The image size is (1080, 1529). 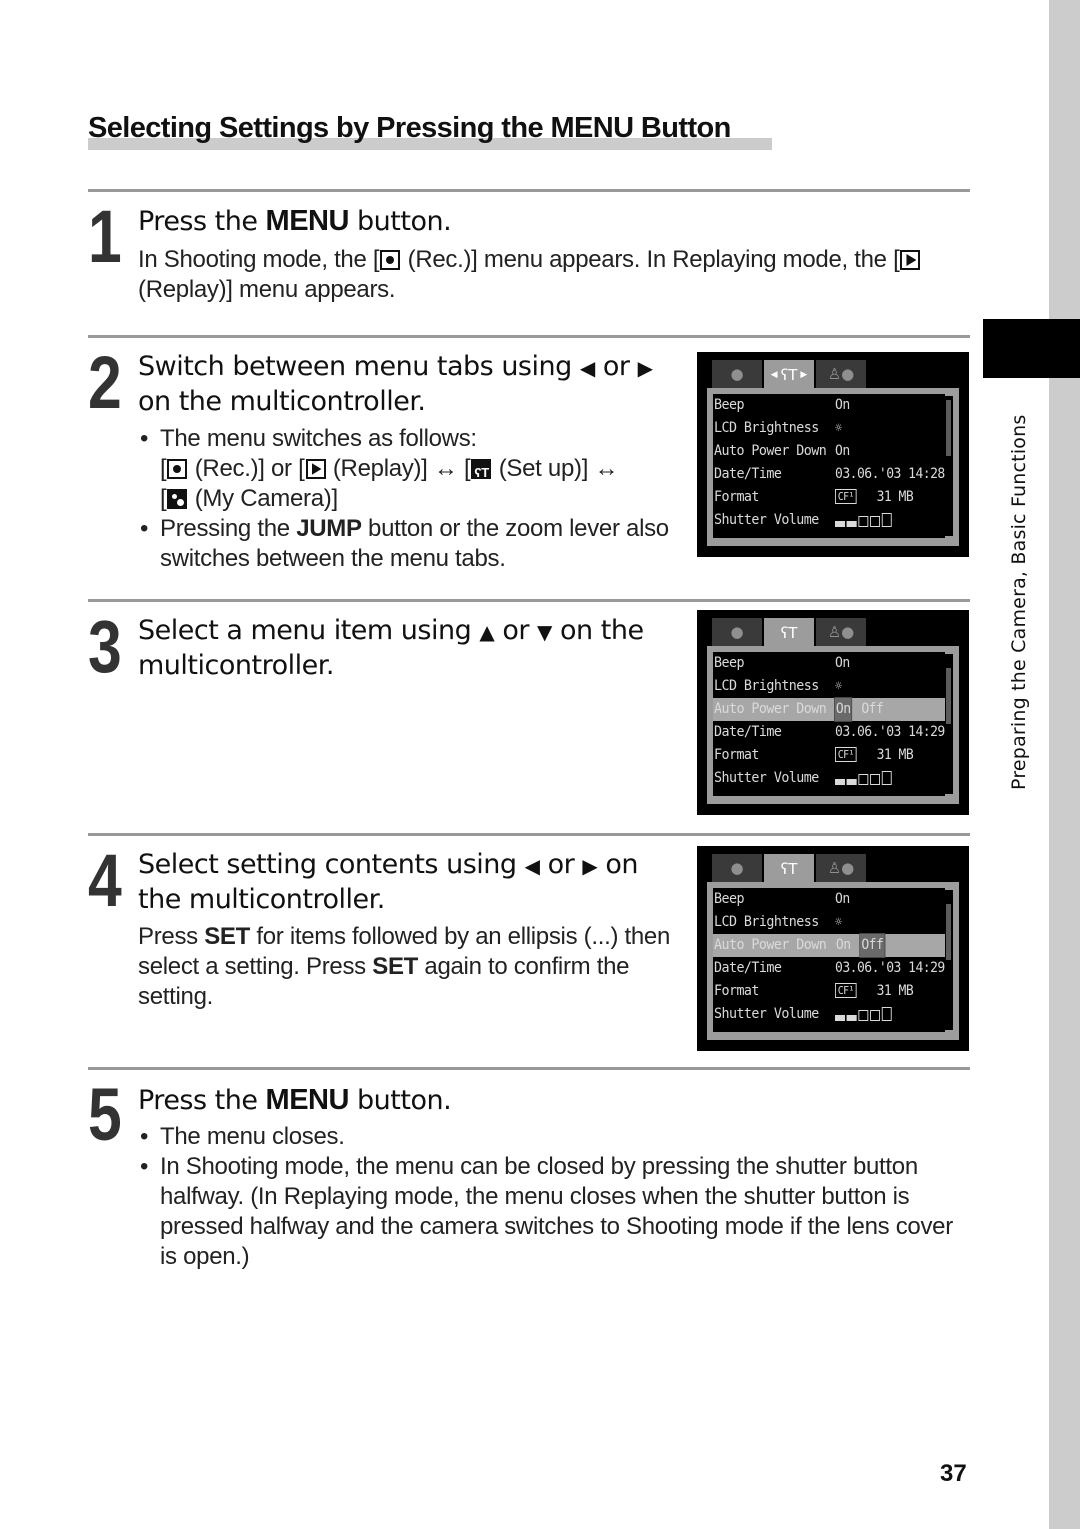 I want to click on up-triangle-icon: ▲, so click(x=487, y=632).